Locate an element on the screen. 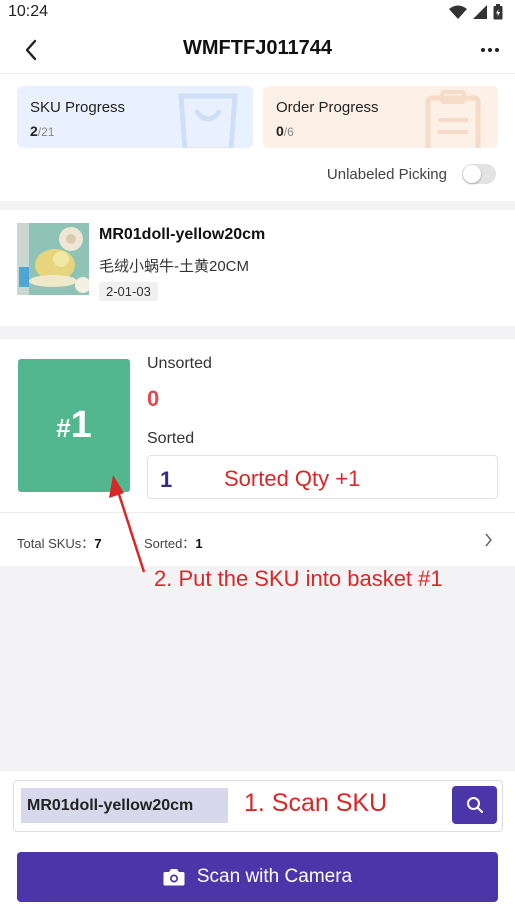  order-progress-value: 0/6 is located at coordinates (285, 131).